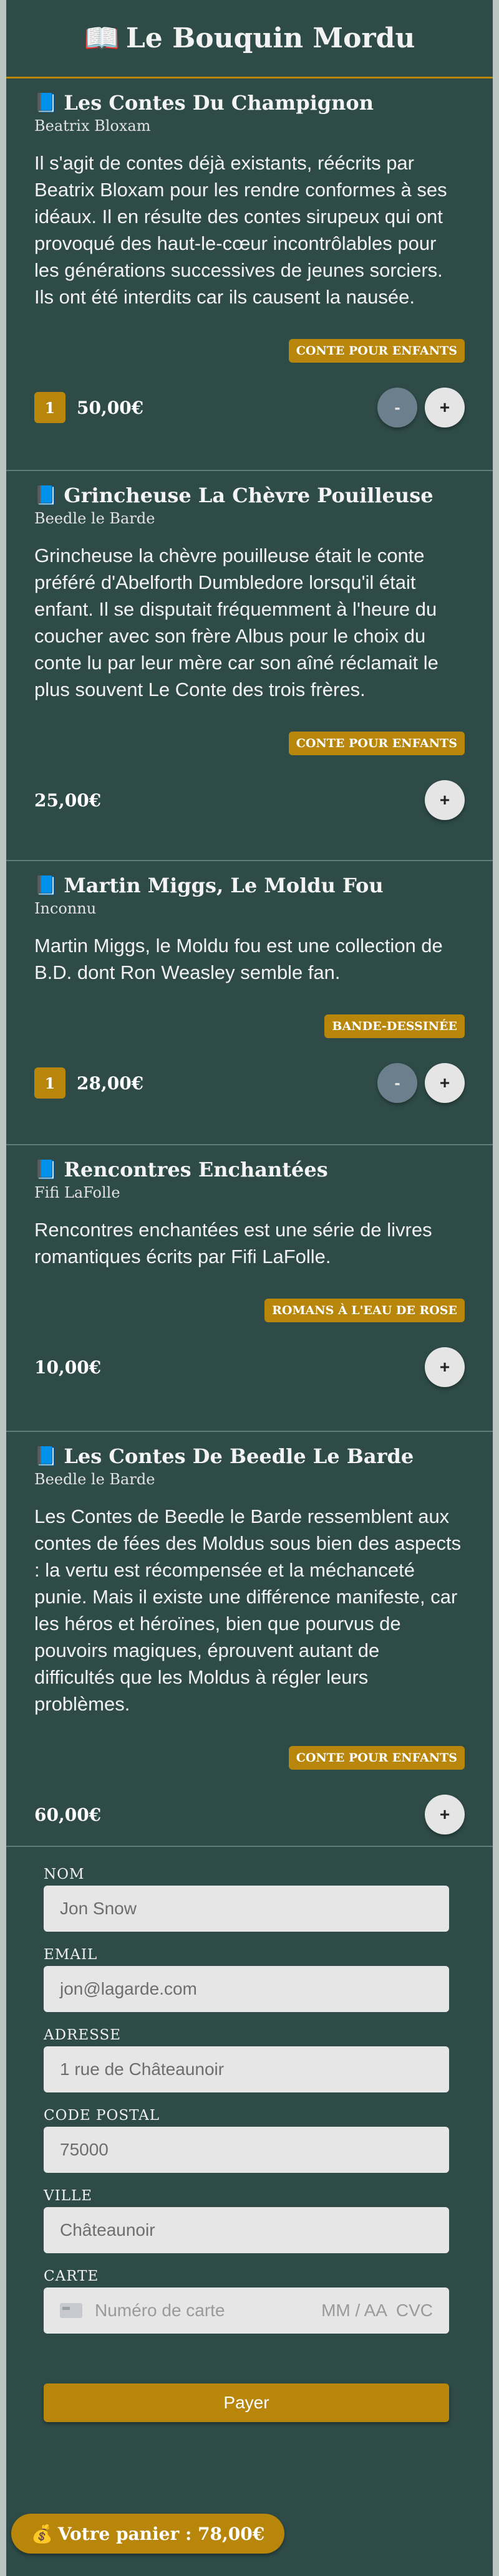 This screenshot has height=2576, width=499. Describe the element at coordinates (161, 2533) in the screenshot. I see `cart-total-label: Votre panier : 78,00€` at that location.